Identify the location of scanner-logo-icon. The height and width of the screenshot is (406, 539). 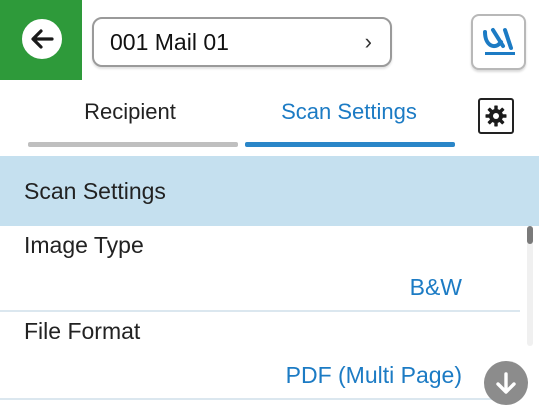
(498, 41).